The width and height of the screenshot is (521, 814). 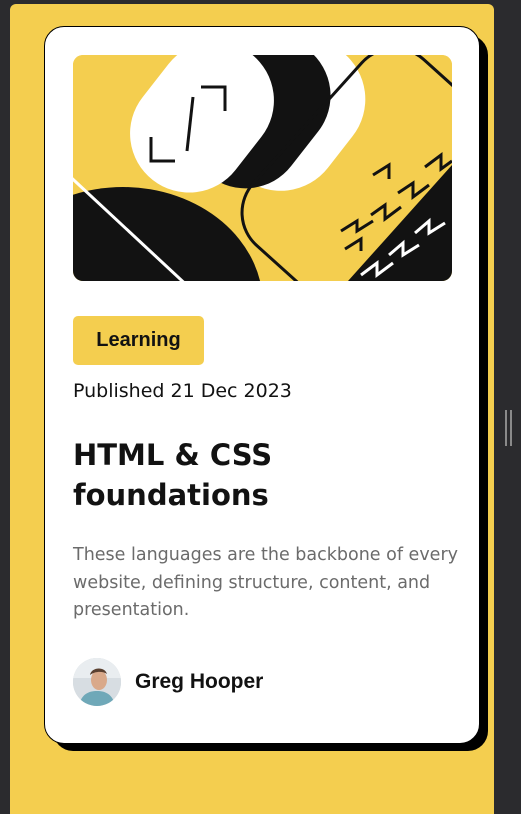 What do you see at coordinates (182, 391) in the screenshot?
I see `published-date: Published 21 Dec 2023` at bounding box center [182, 391].